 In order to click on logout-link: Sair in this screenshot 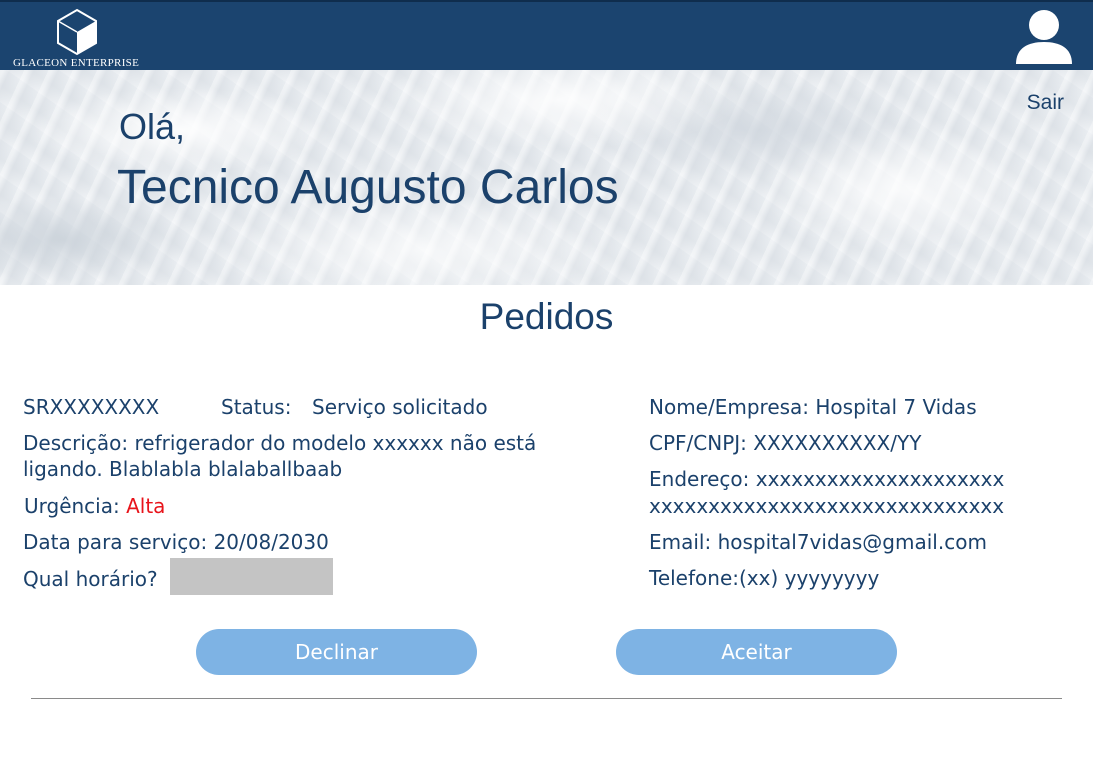, I will do `click(1045, 103)`.